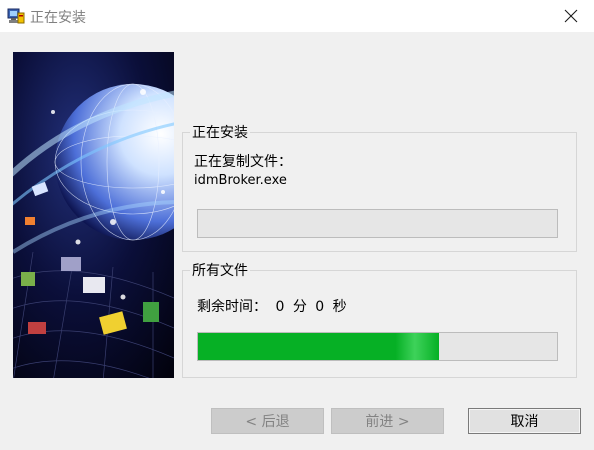 This screenshot has width=594, height=450. I want to click on all-files-group-legend: 所有文件, so click(220, 271).